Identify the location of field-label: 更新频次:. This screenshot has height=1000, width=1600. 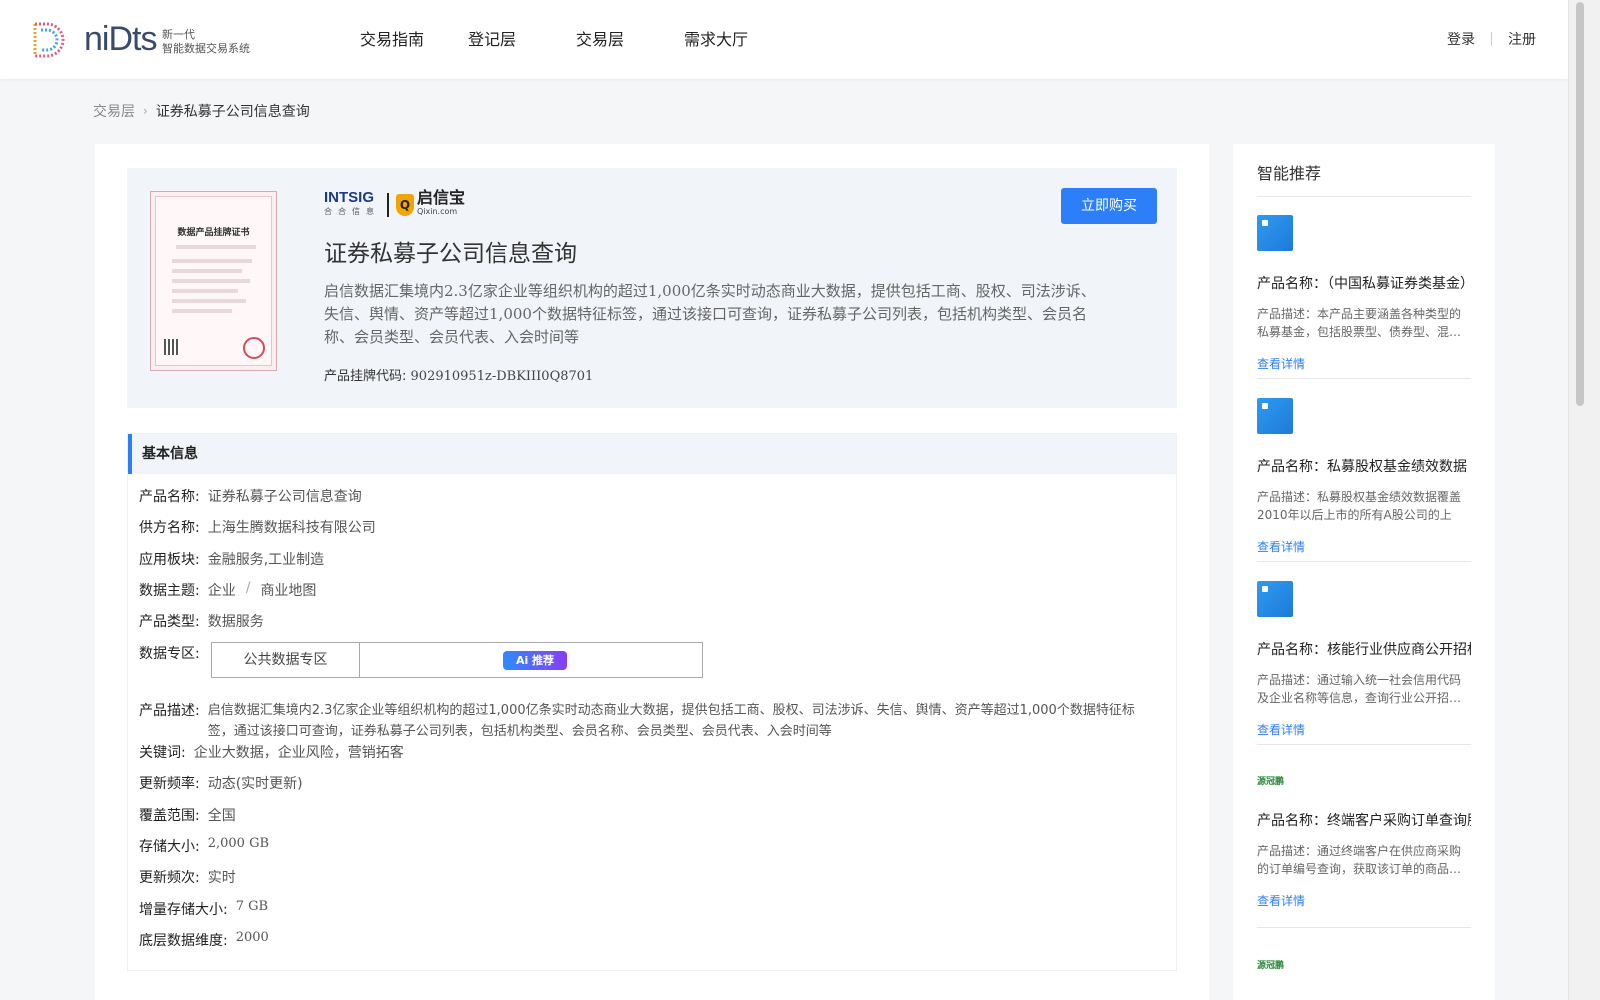
(169, 878).